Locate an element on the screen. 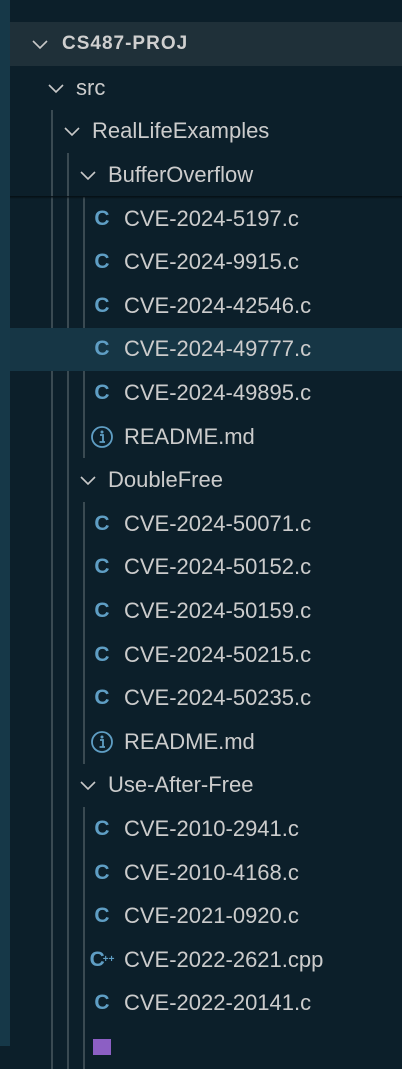  tree-file: C CVE-2024-42546.c is located at coordinates (206, 306).